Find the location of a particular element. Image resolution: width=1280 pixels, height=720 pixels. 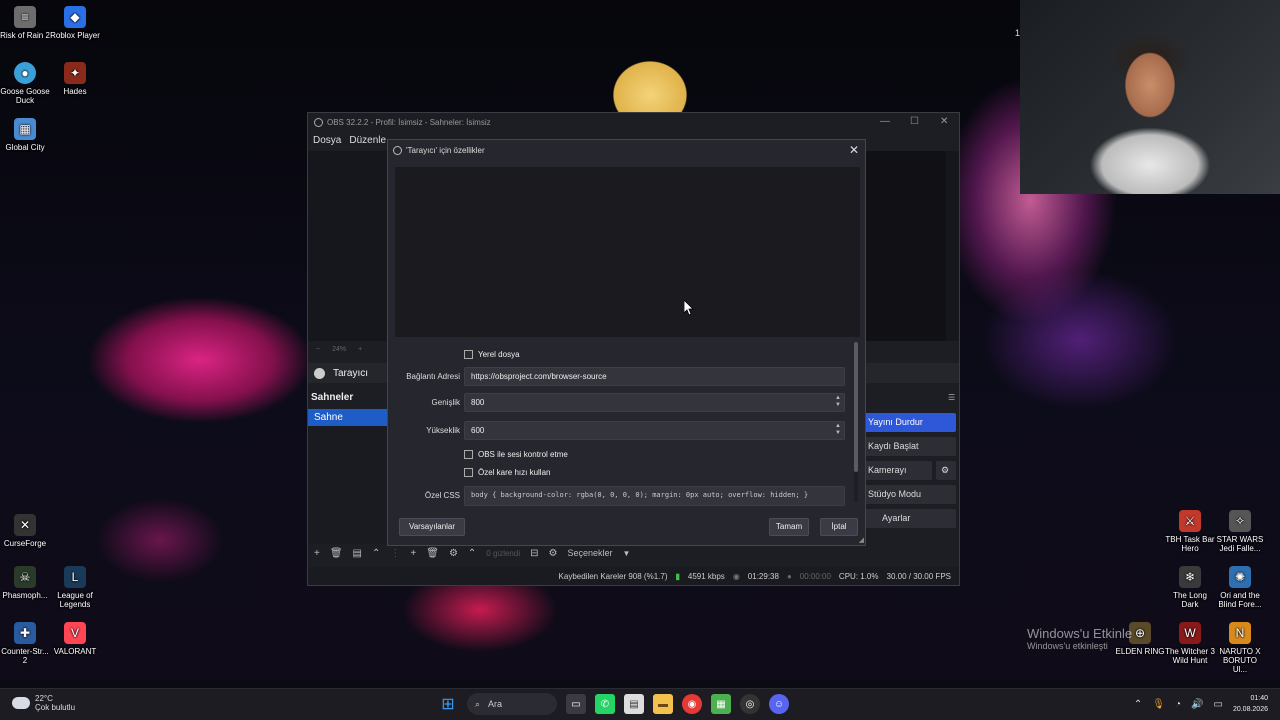

local-file-checkbox-row: Yerel dosya is located at coordinates (492, 354).